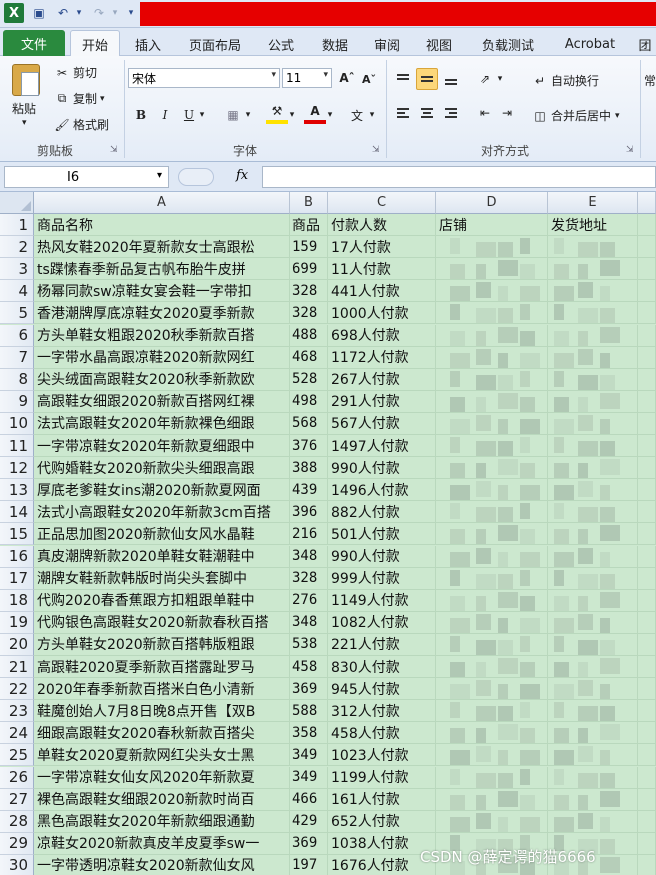 This screenshot has width=656, height=875. I want to click on table-cell-buyers: 1496人付款, so click(382, 490).